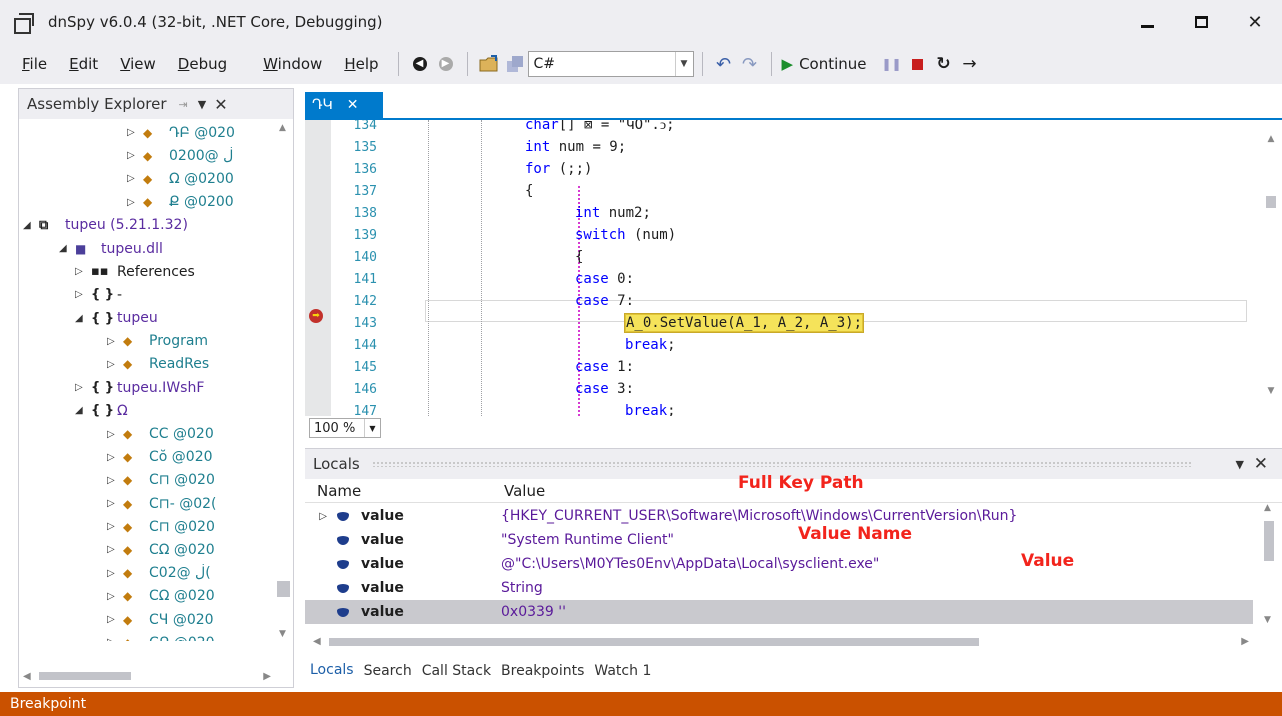 The image size is (1282, 716). I want to click on tree-item: ▷ { } -, so click(148, 294).